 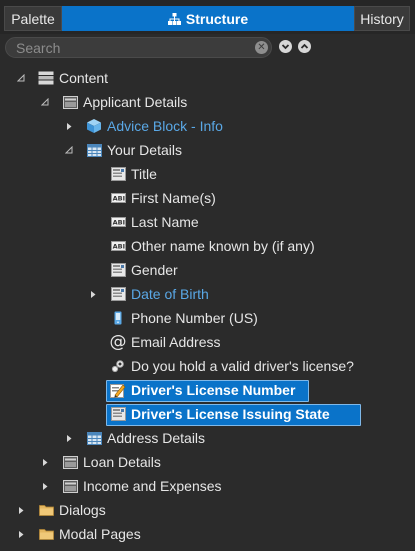 I want to click on tree-node-label: Income and Expenses, so click(x=152, y=486).